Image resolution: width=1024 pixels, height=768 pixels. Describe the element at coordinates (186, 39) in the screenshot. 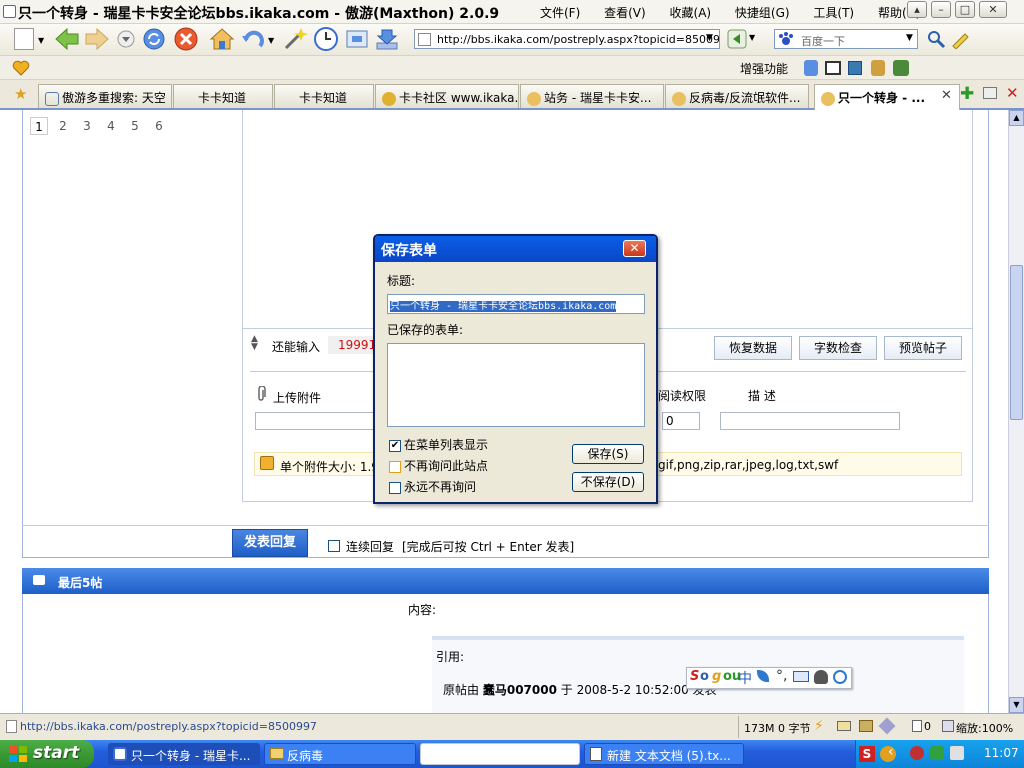

I see `stop-icon` at that location.